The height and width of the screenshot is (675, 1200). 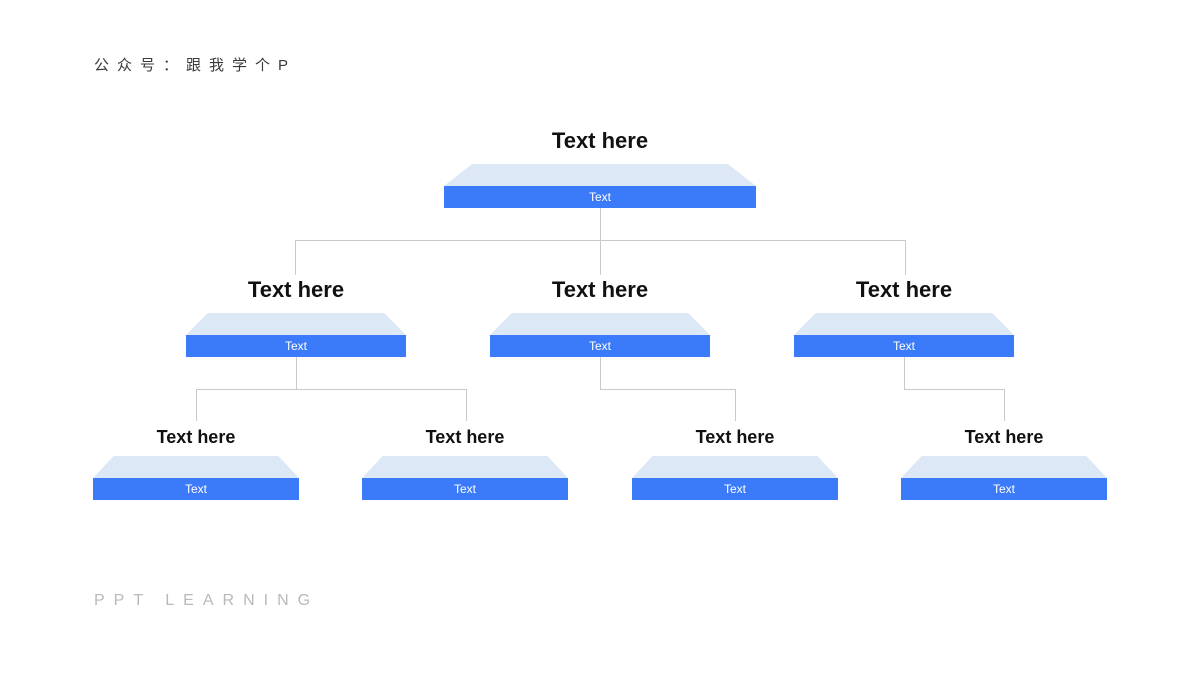 I want to click on org-node-title-l3-2: Text here, so click(x=465, y=437).